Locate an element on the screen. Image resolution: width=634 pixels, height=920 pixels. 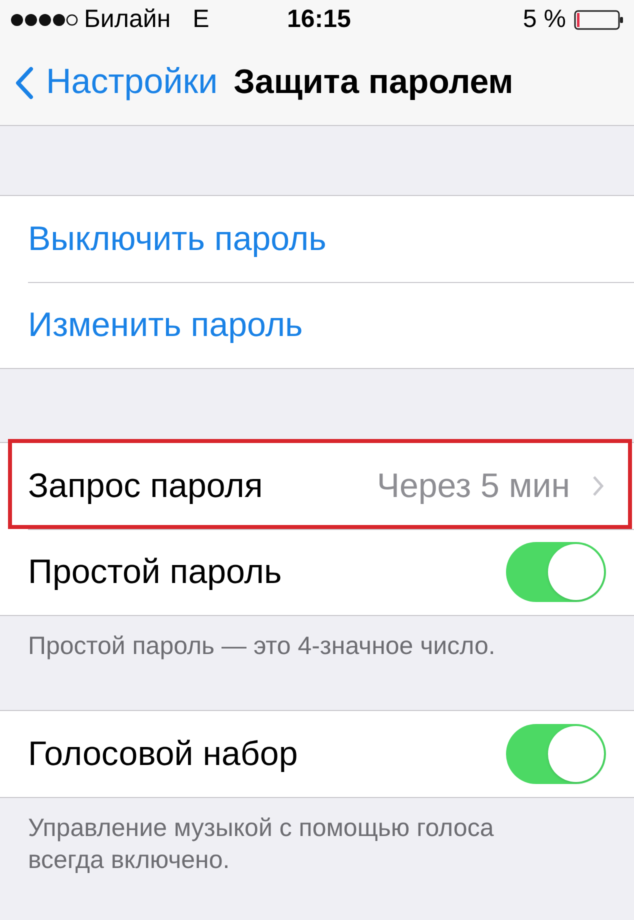
battery-icon is located at coordinates (599, 20).